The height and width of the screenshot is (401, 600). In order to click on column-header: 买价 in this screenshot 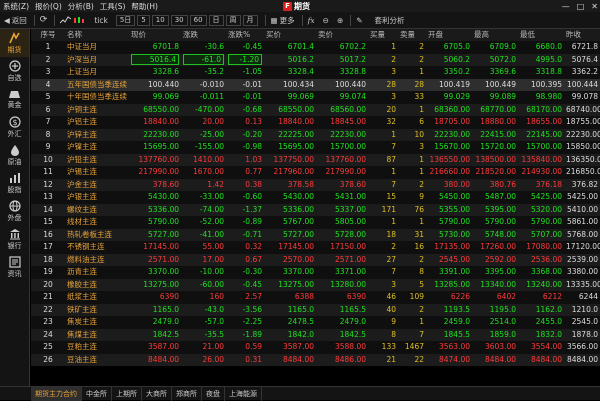, I will do `click(290, 35)`.